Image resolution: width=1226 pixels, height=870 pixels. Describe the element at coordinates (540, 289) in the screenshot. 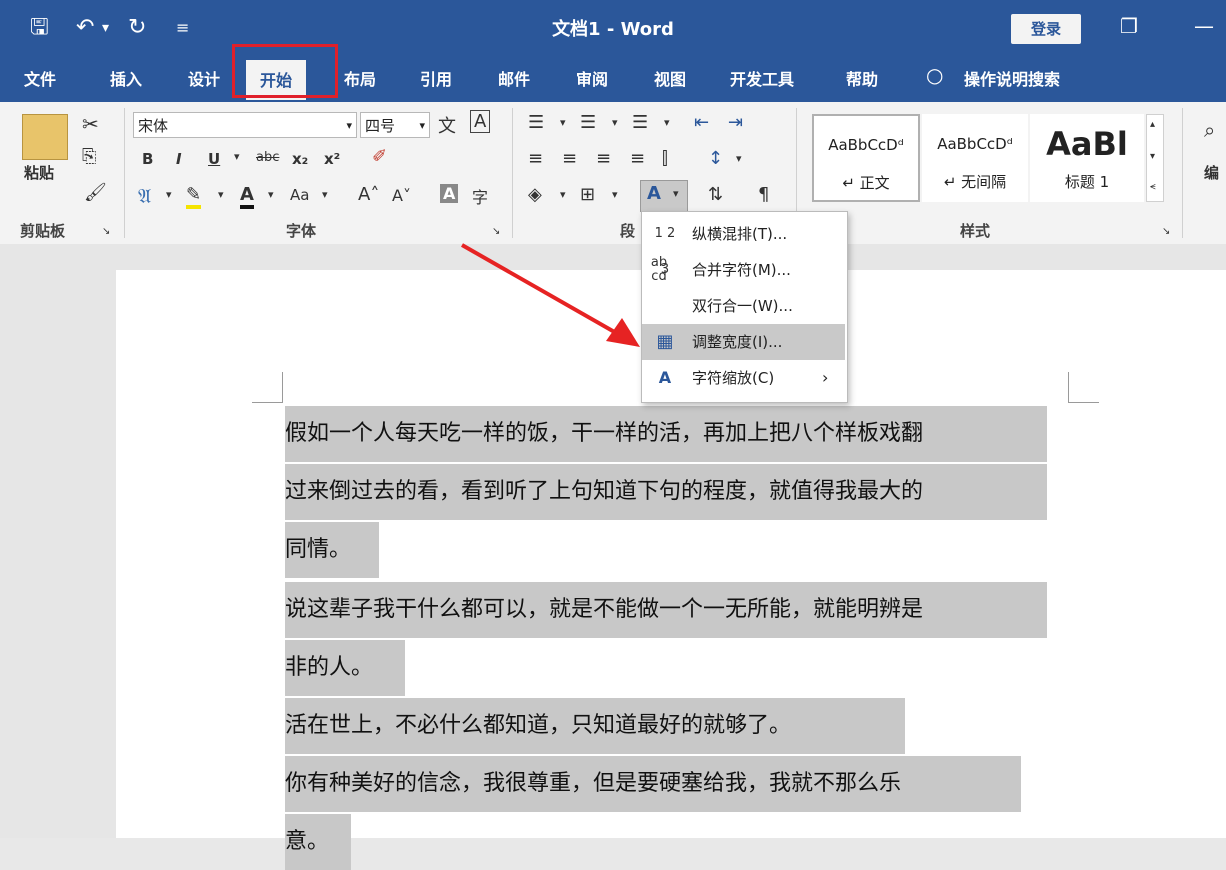

I see `arrow-shaft` at that location.